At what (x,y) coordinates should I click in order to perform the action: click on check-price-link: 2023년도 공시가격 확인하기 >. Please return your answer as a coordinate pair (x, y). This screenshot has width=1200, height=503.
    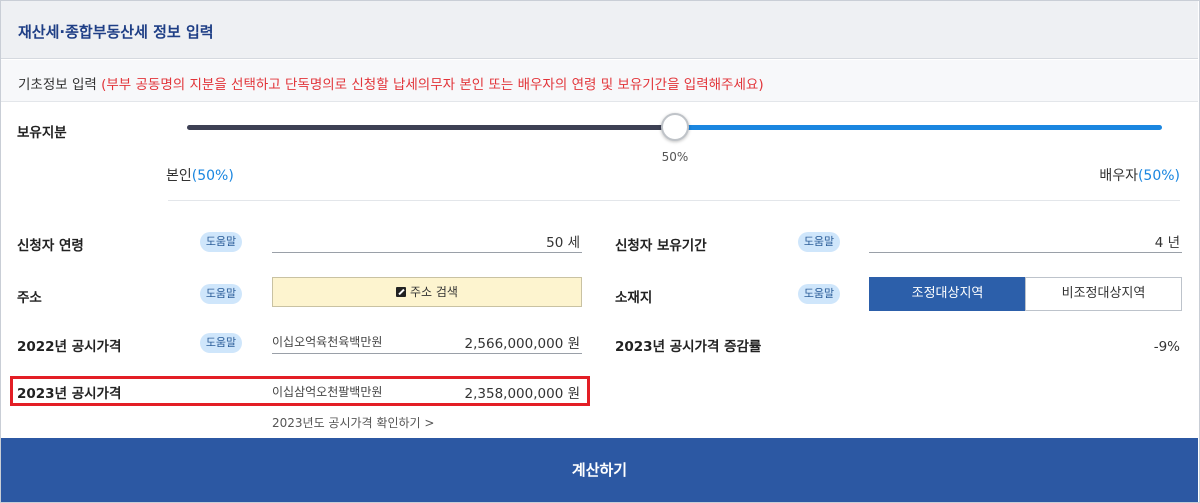
    Looking at the image, I should click on (353, 422).